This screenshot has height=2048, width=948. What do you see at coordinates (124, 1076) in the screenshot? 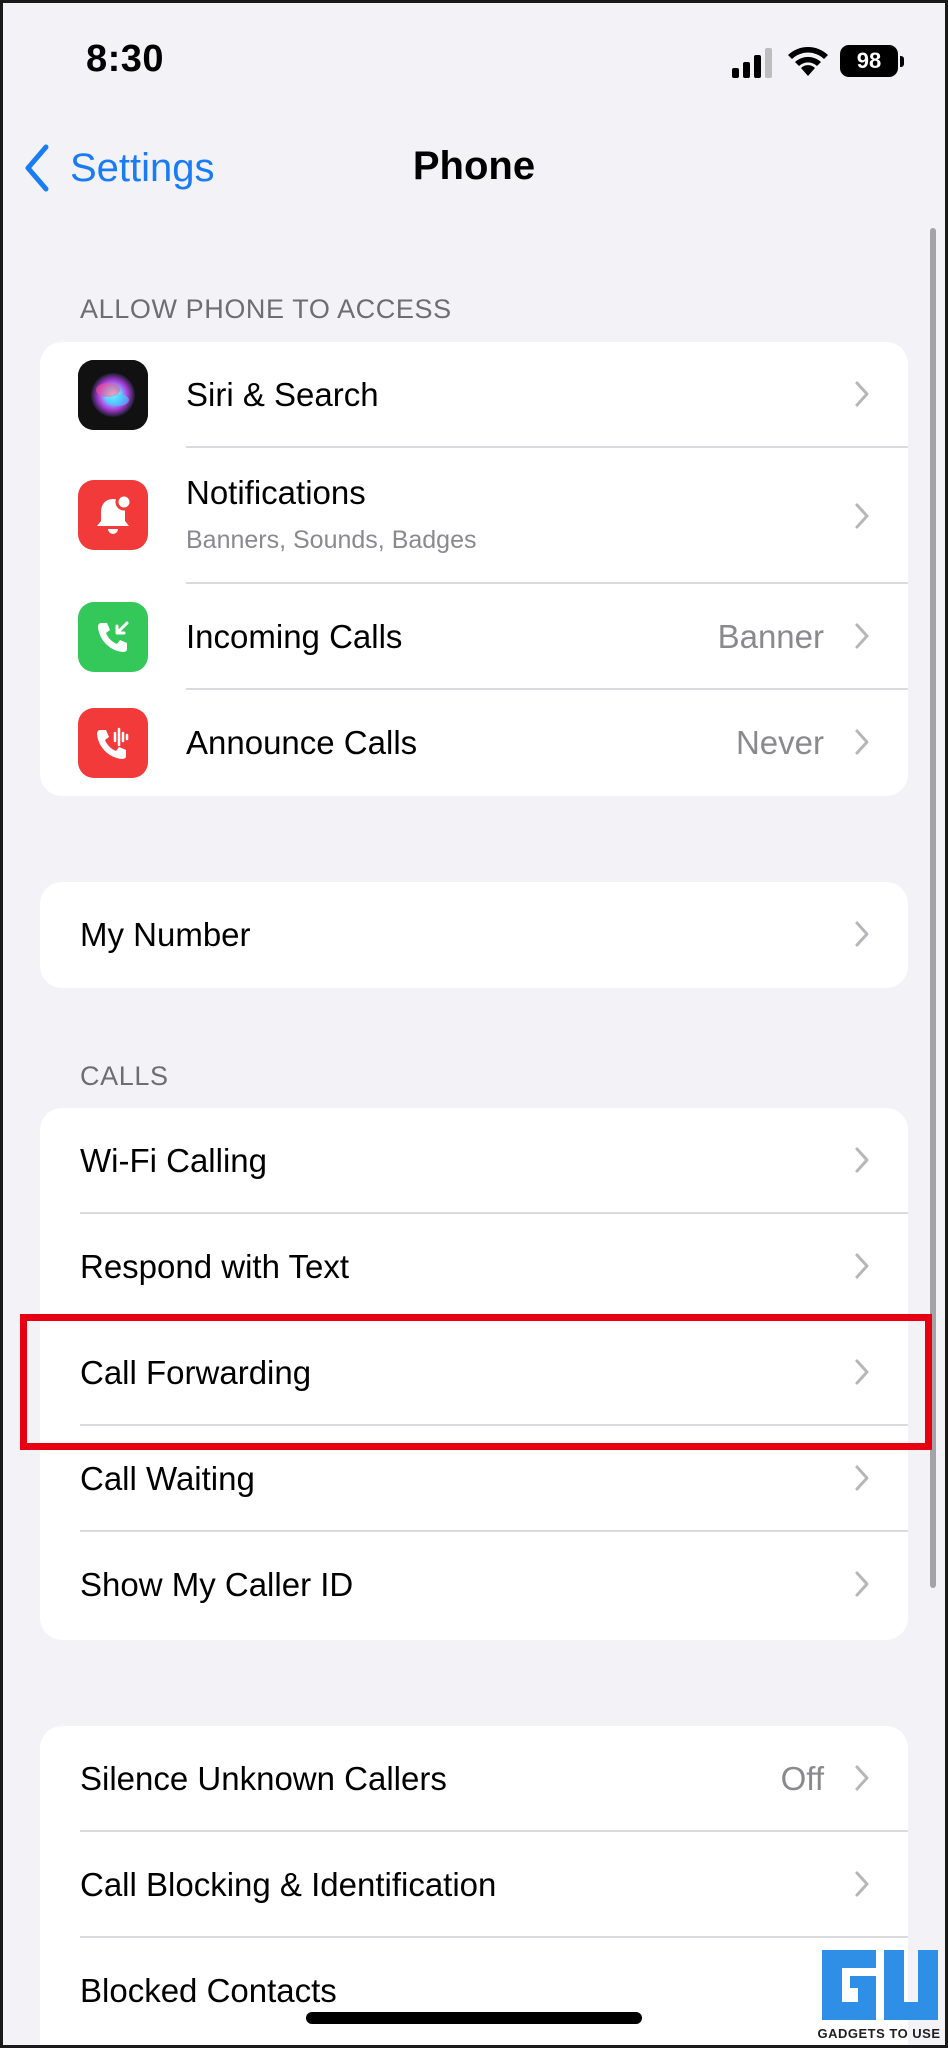
I see `section-header-calls: CALLS` at bounding box center [124, 1076].